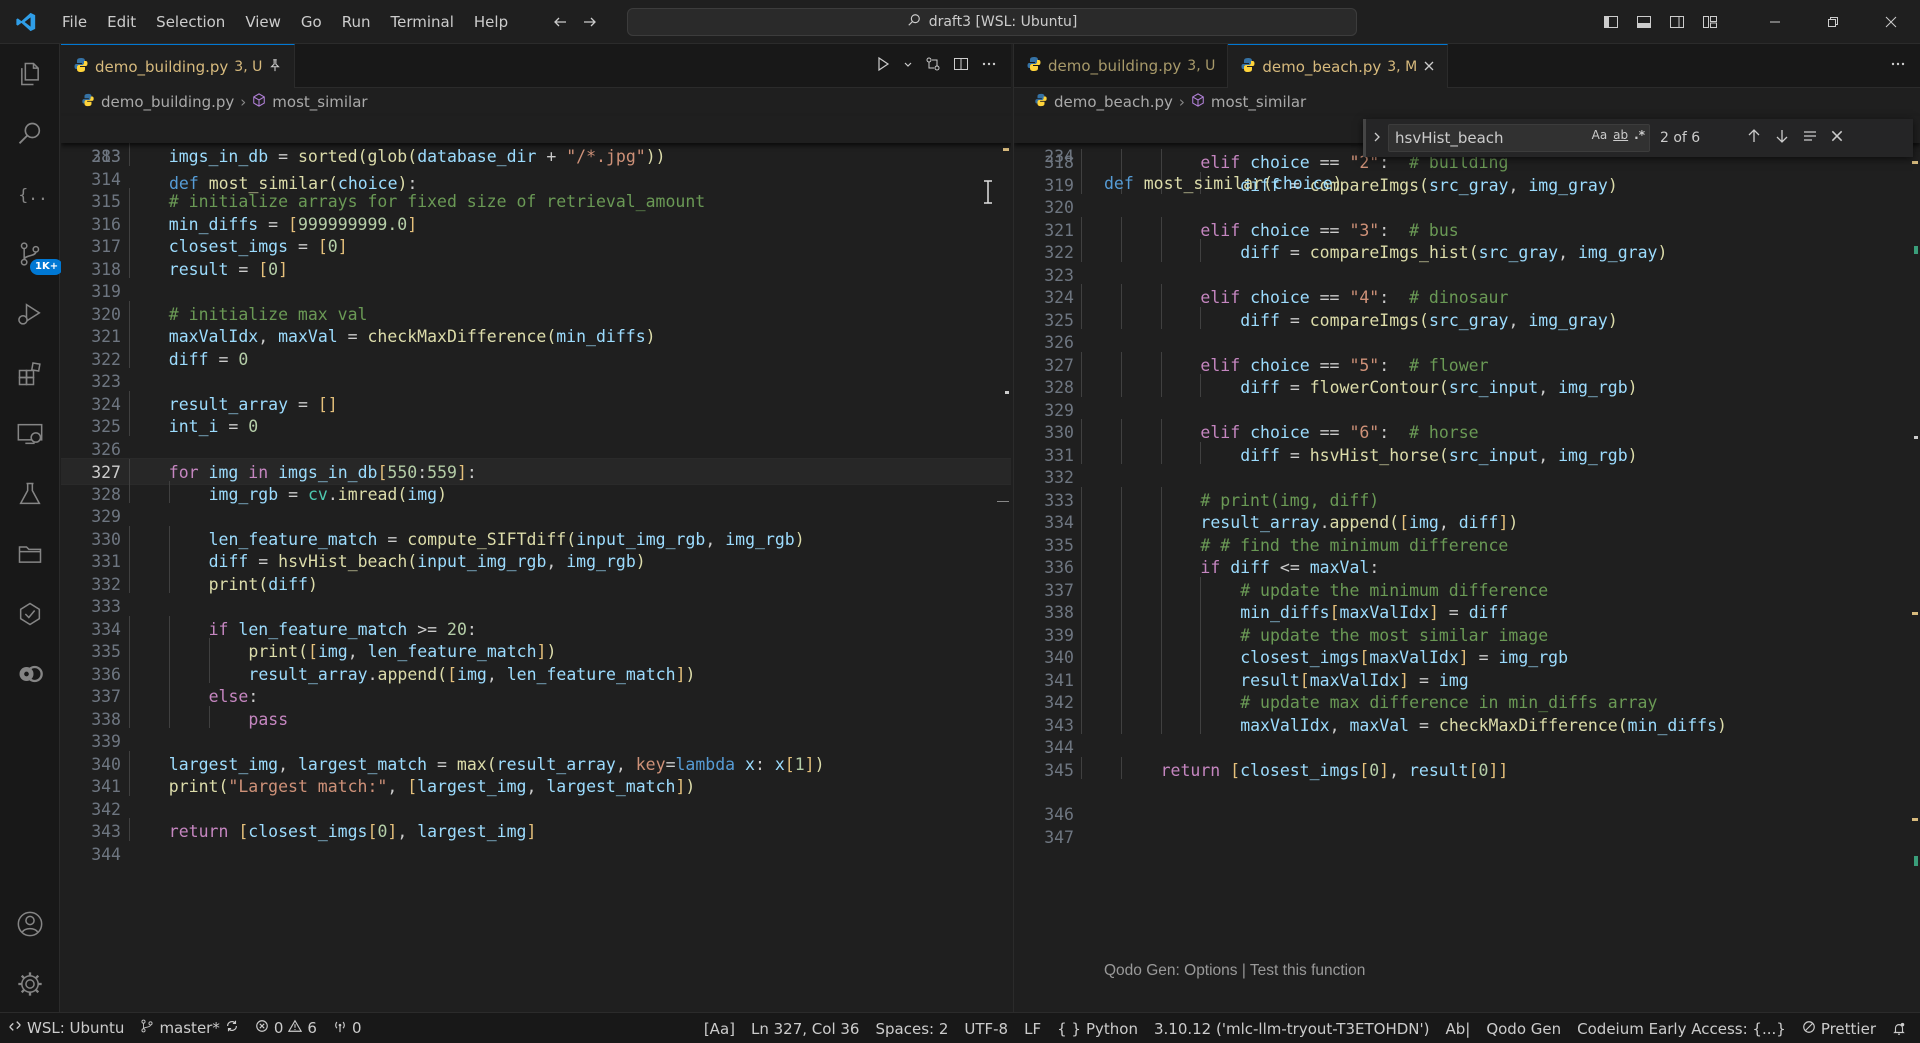  I want to click on settings-gear-icon, so click(30, 984).